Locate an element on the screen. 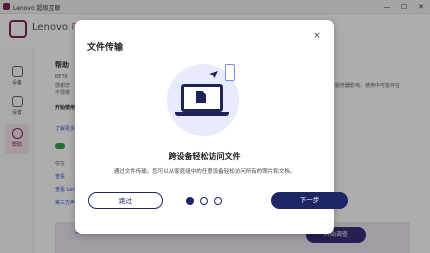  next-button: 下一步 is located at coordinates (309, 200).